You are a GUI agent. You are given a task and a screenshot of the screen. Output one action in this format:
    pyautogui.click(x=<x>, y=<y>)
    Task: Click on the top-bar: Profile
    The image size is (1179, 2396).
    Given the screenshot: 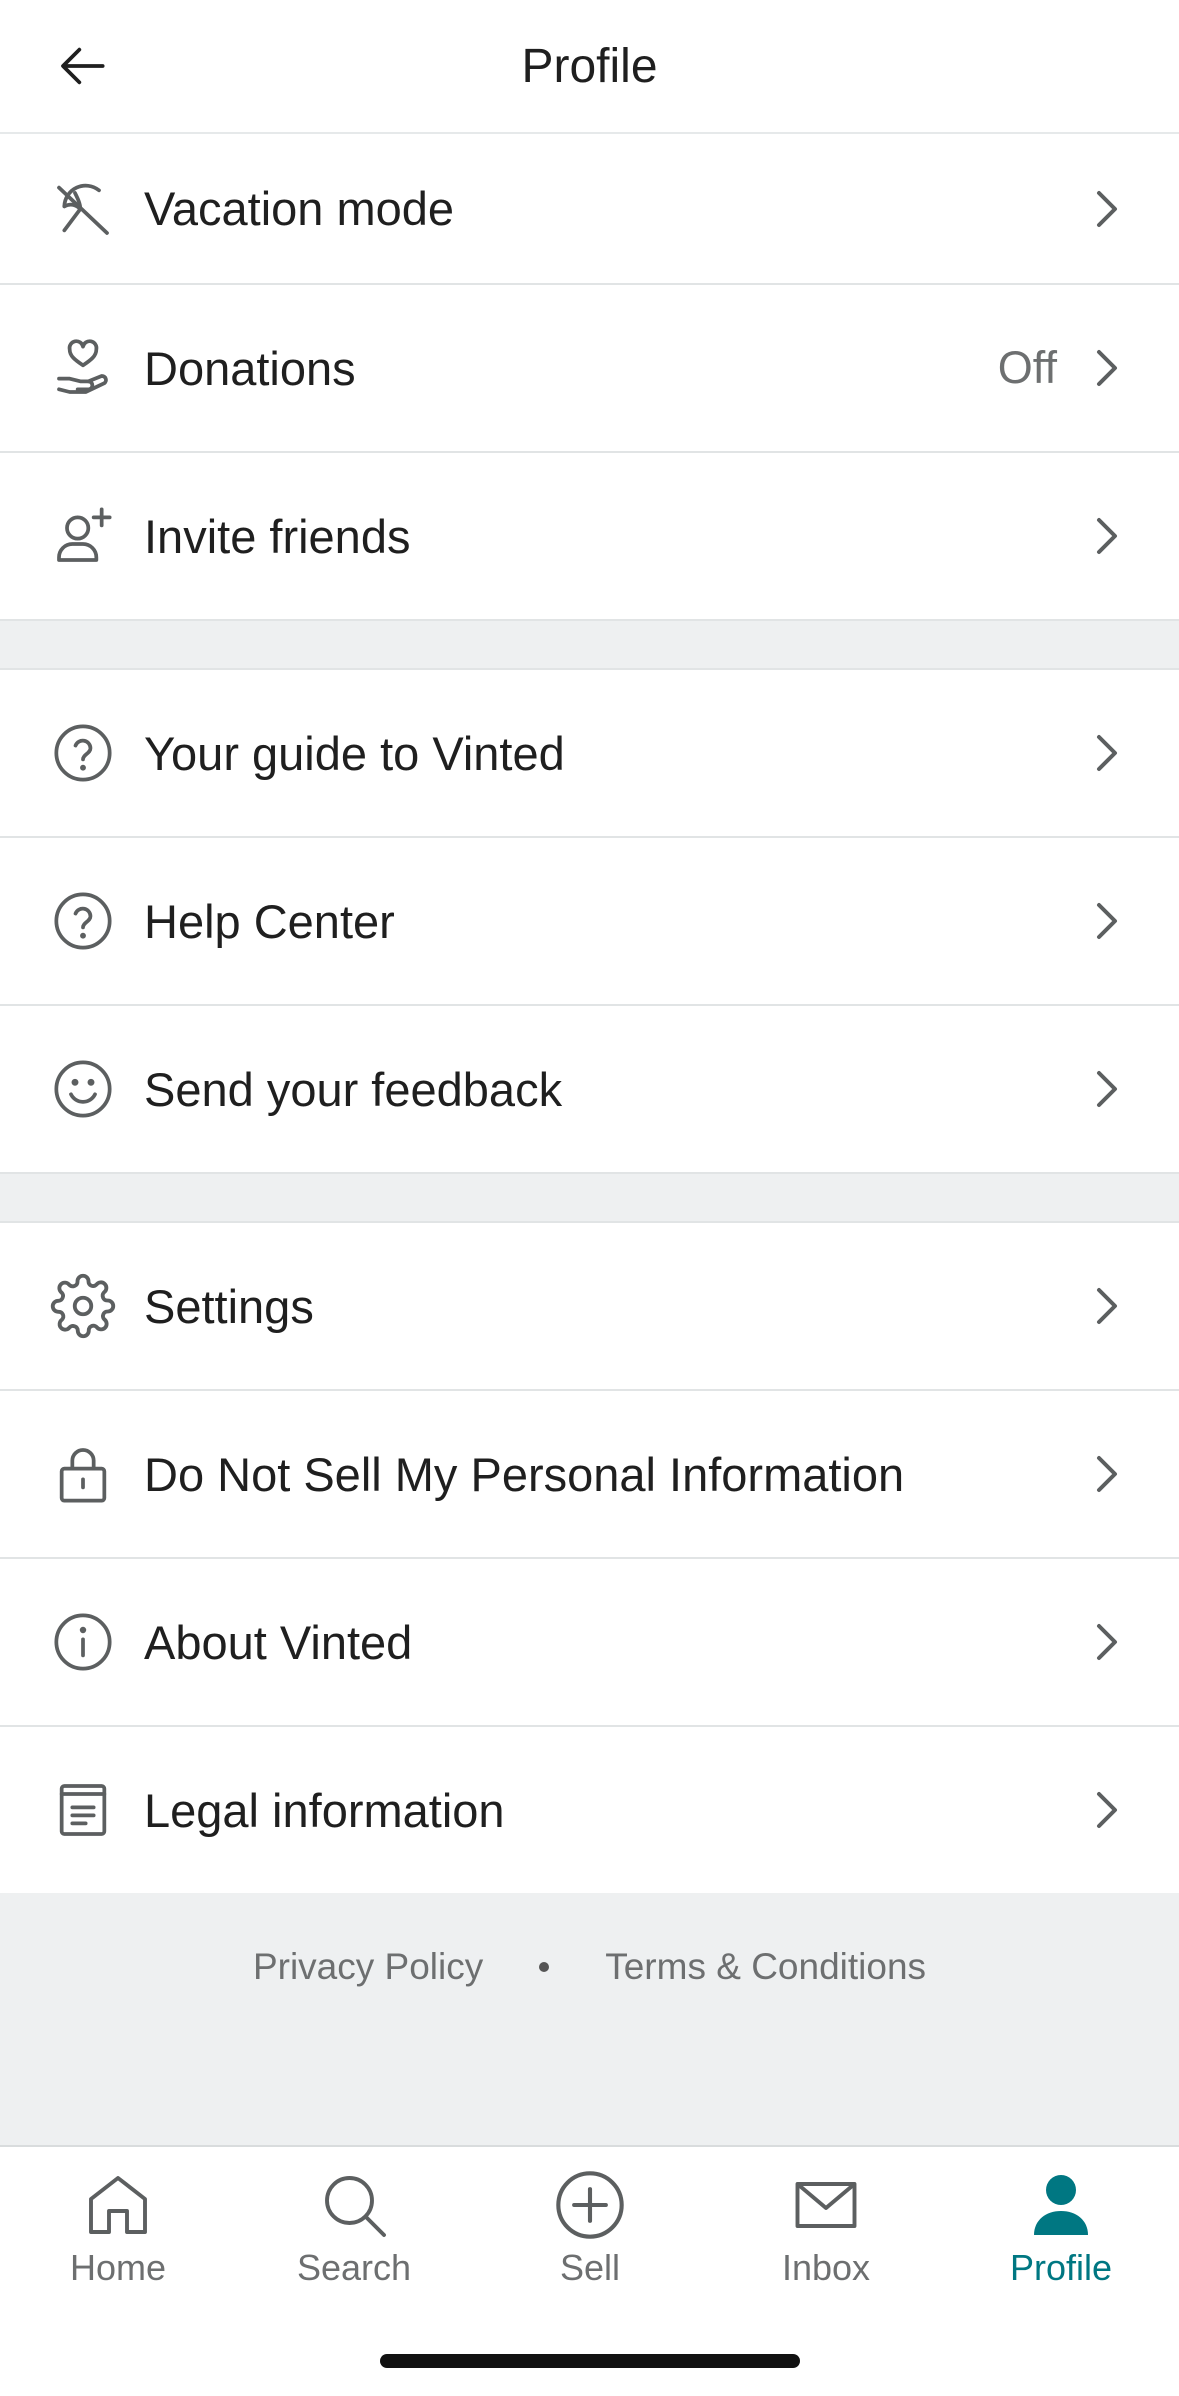 What is the action you would take?
    pyautogui.click(x=589, y=67)
    